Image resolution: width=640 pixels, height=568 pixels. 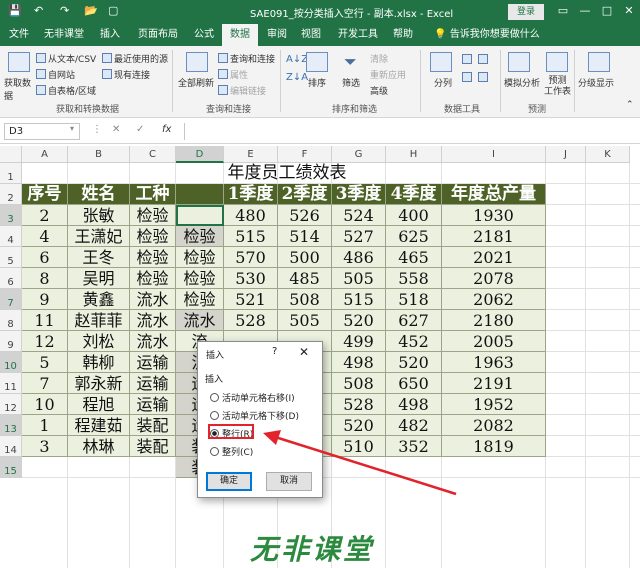 I want to click on row-header-6: 6, so click(x=11, y=278).